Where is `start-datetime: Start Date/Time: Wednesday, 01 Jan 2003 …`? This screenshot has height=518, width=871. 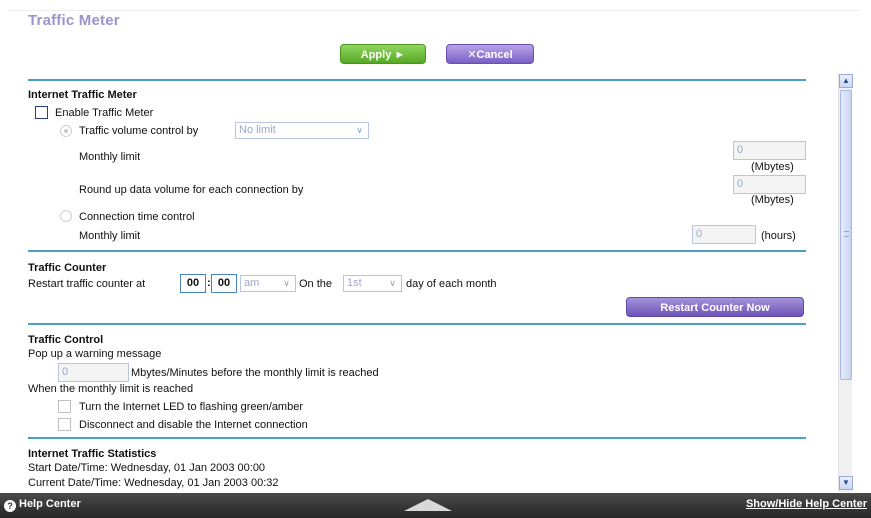
start-datetime: Start Date/Time: Wednesday, 01 Jan 2003 … is located at coordinates (147, 468).